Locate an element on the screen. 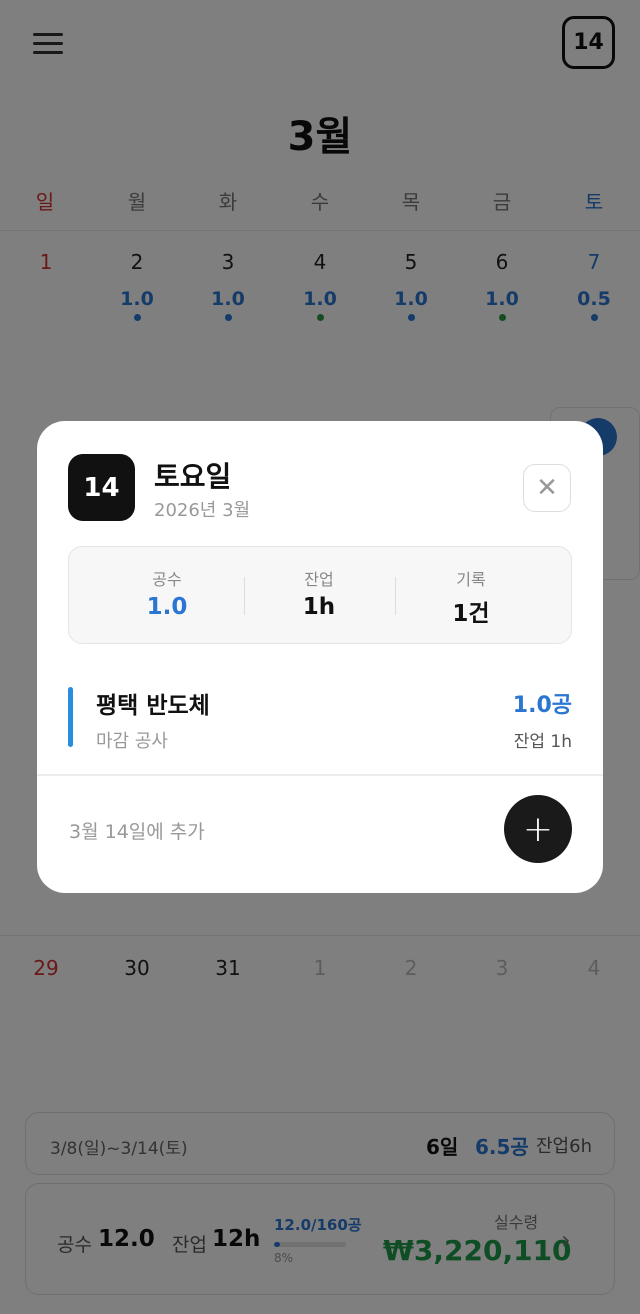  stat-gong: 공수 1.0 is located at coordinates (167, 596).